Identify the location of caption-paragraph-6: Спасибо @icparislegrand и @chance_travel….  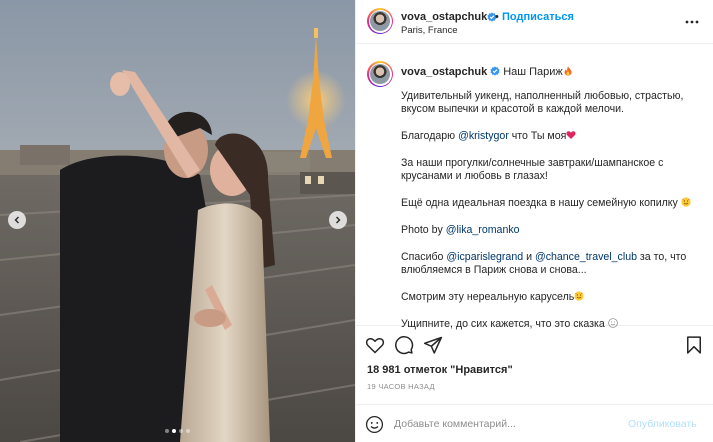
(544, 263).